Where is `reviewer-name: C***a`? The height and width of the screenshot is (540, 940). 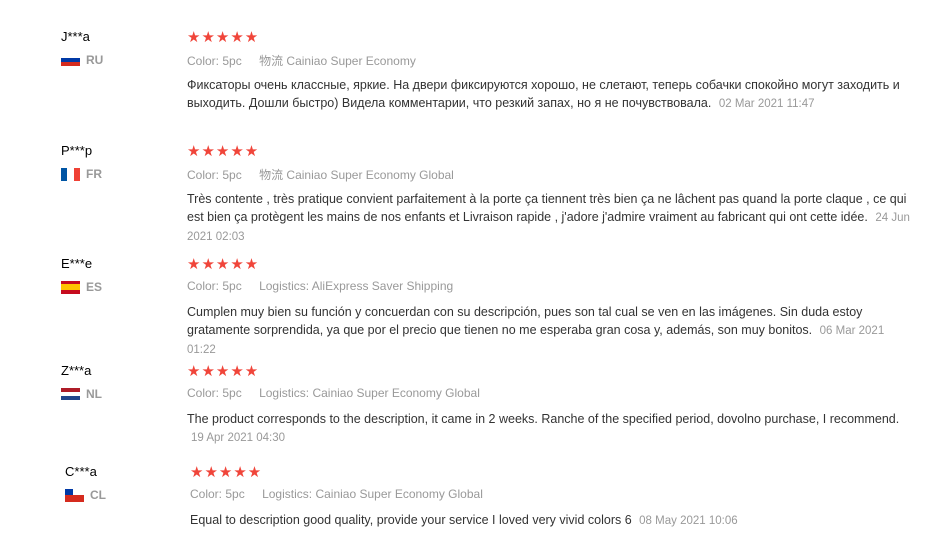 reviewer-name: C***a is located at coordinates (81, 471).